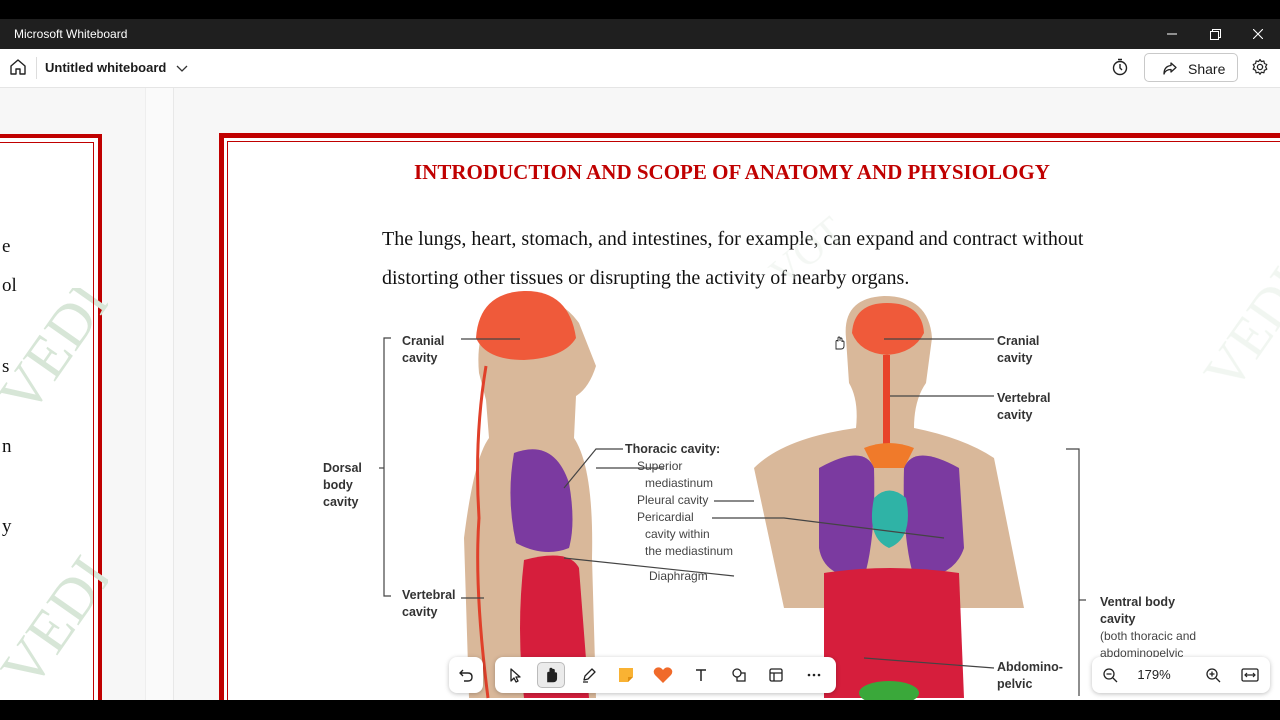 Image resolution: width=1280 pixels, height=720 pixels. What do you see at coordinates (423, 349) in the screenshot?
I see `label-cranial-cavity-left: Cranial cavity` at bounding box center [423, 349].